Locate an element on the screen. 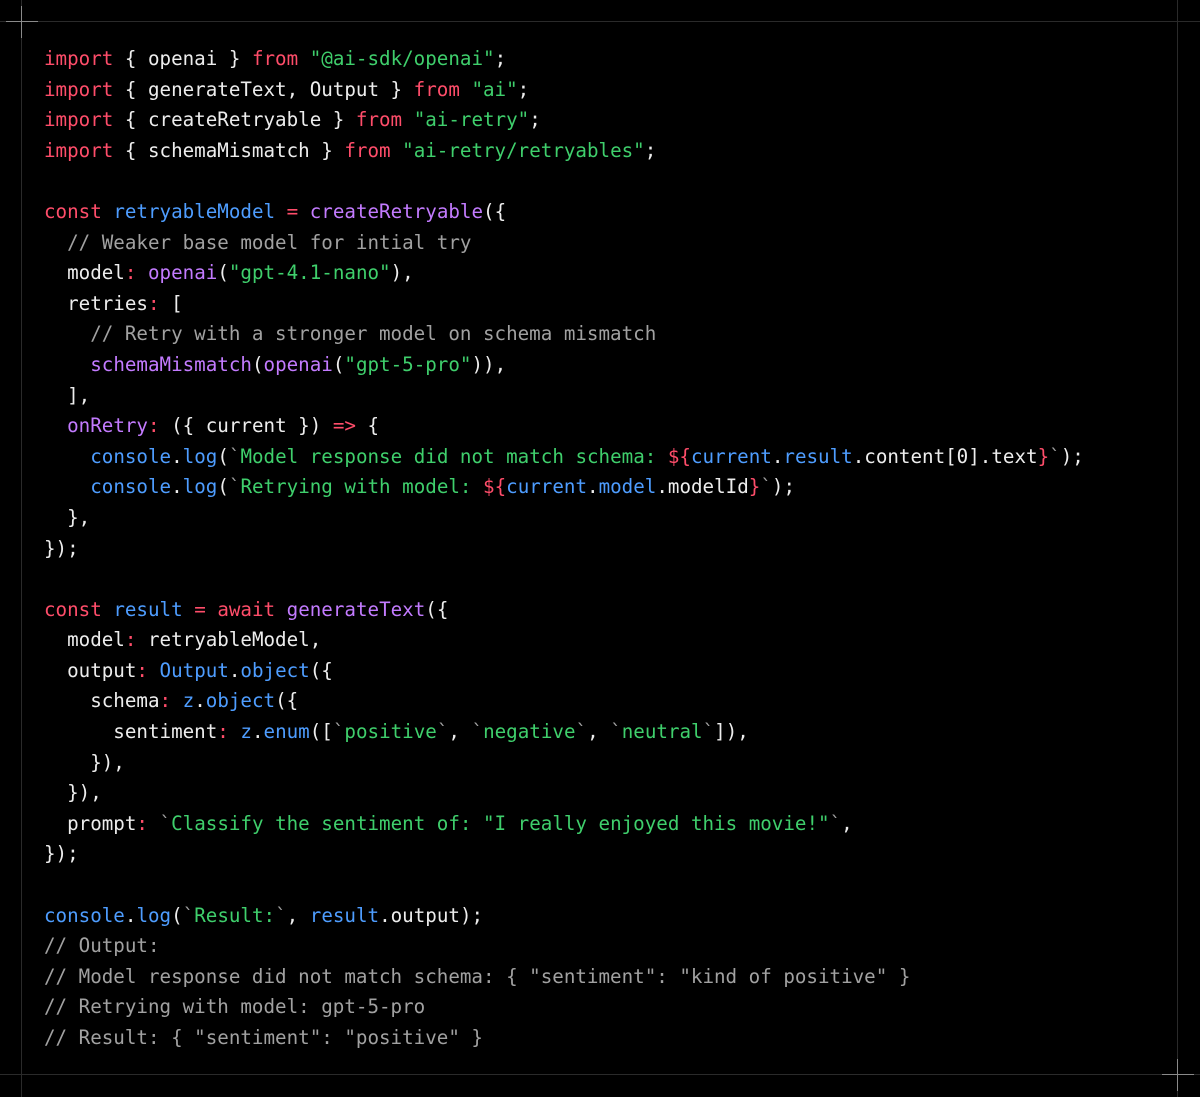 This screenshot has height=1097, width=1200. code-token-string: positive is located at coordinates (390, 732).